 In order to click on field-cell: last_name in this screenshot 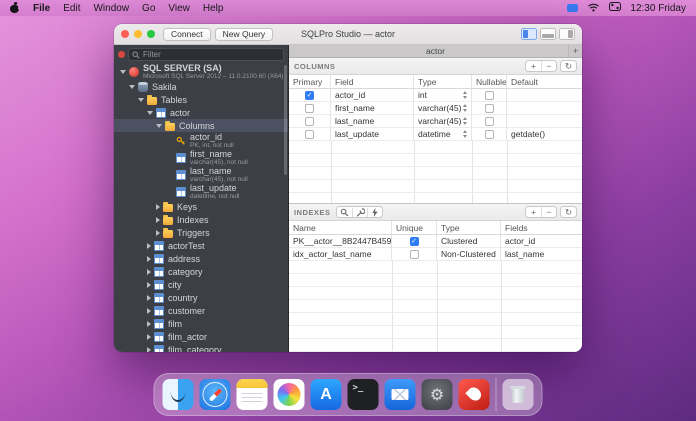, I will do `click(372, 121)`.